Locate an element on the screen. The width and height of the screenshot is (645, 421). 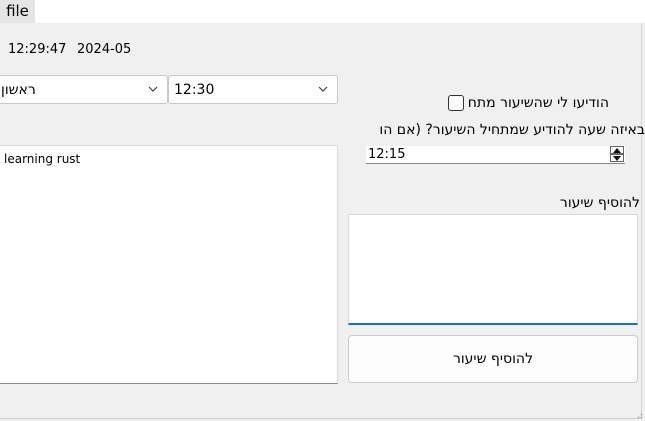
notify-label: הודיעו לי שהשיעור מתחל is located at coordinates (539, 103).